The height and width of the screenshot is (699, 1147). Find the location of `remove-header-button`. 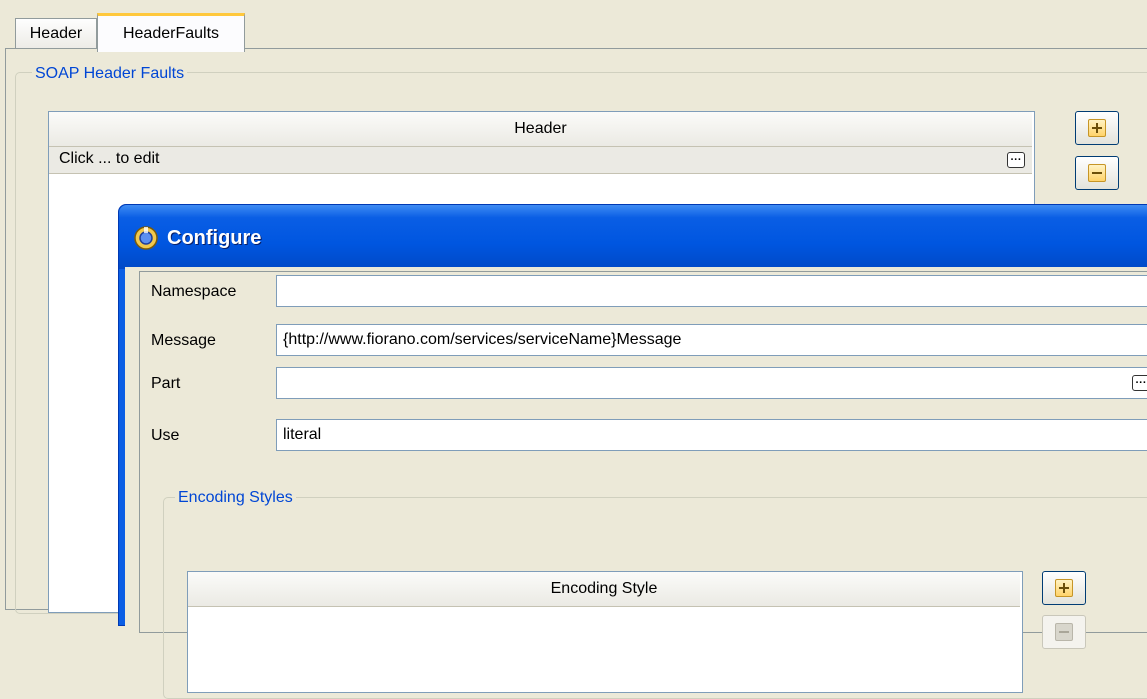

remove-header-button is located at coordinates (1097, 173).